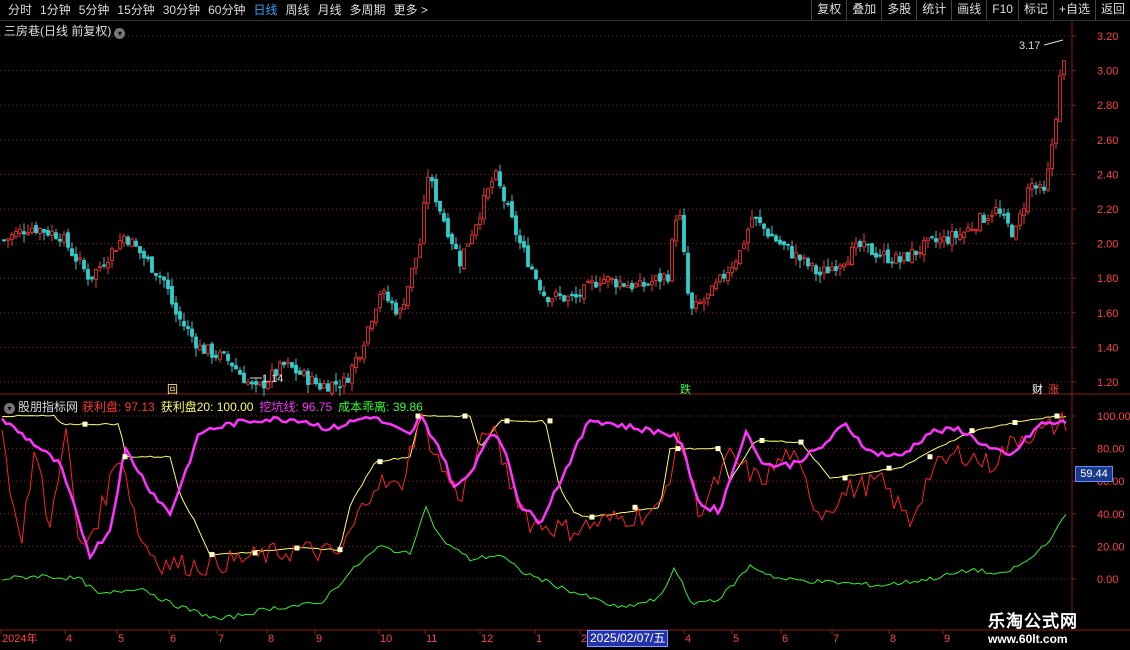 Image resolution: width=1130 pixels, height=650 pixels. I want to click on time-label-13: 4, so click(688, 639).